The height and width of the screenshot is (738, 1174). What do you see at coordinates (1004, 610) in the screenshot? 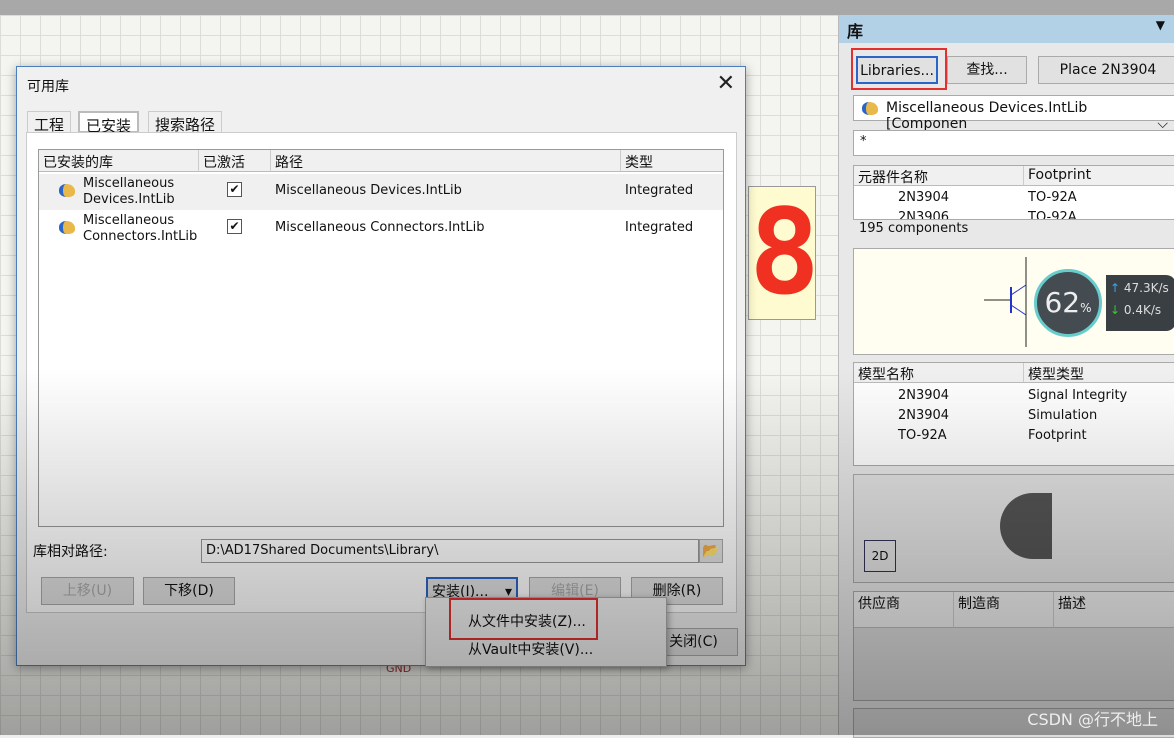
I see `col-header-manufacturer: 制造商` at bounding box center [1004, 610].